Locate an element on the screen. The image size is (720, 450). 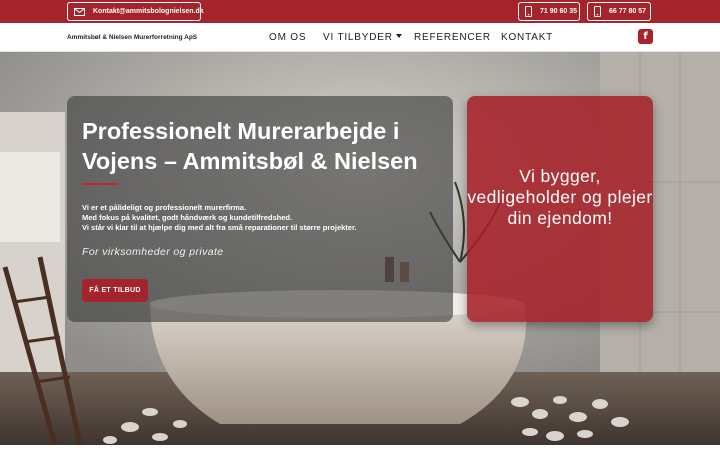
facebook-icon: f is located at coordinates (645, 36).